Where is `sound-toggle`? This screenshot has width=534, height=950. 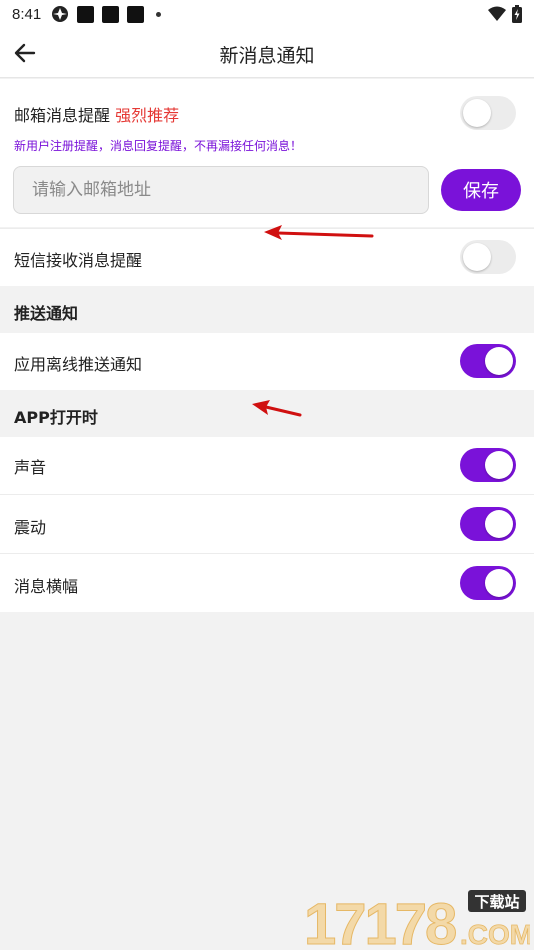 sound-toggle is located at coordinates (488, 465).